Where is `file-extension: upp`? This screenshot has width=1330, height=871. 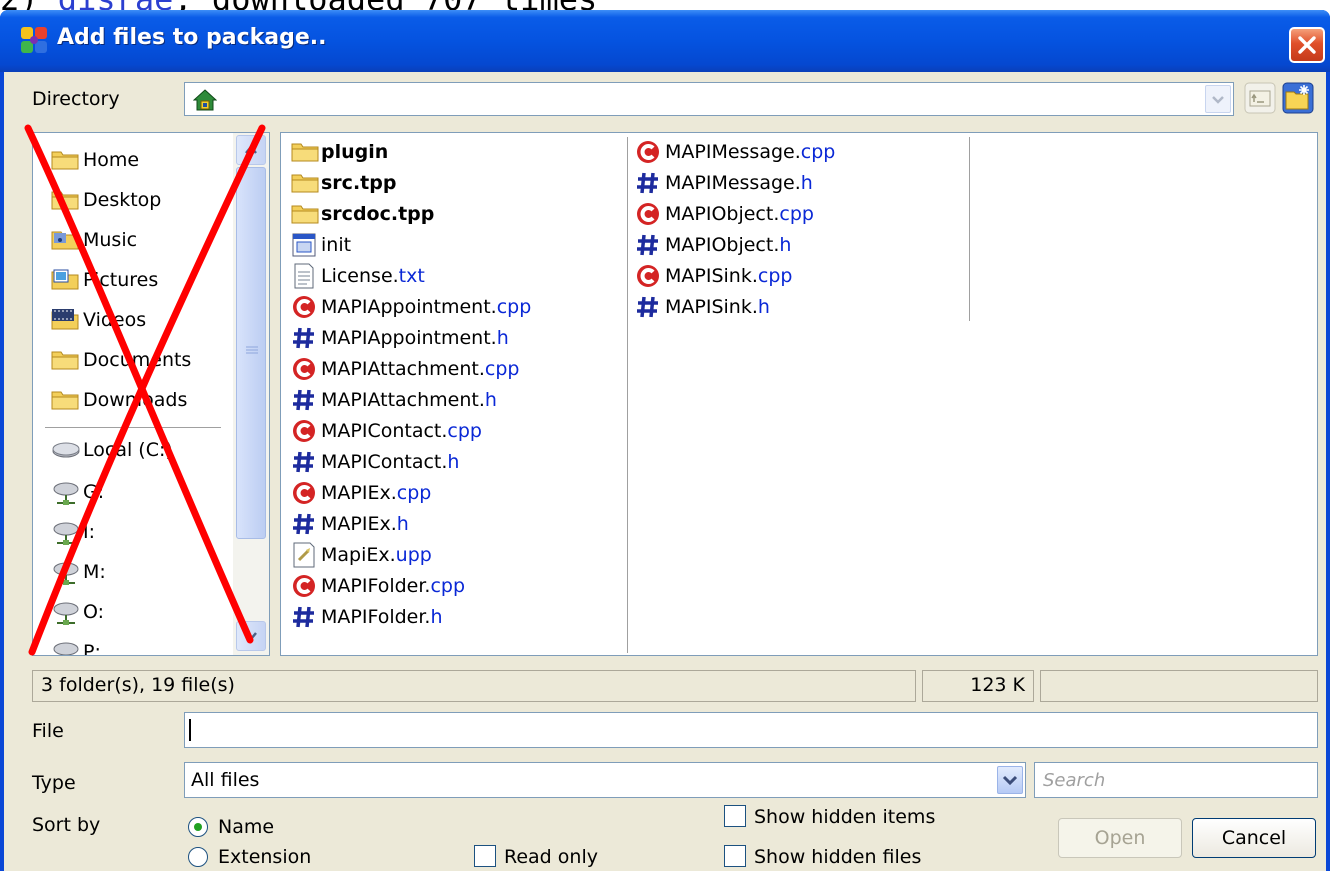
file-extension: upp is located at coordinates (413, 555).